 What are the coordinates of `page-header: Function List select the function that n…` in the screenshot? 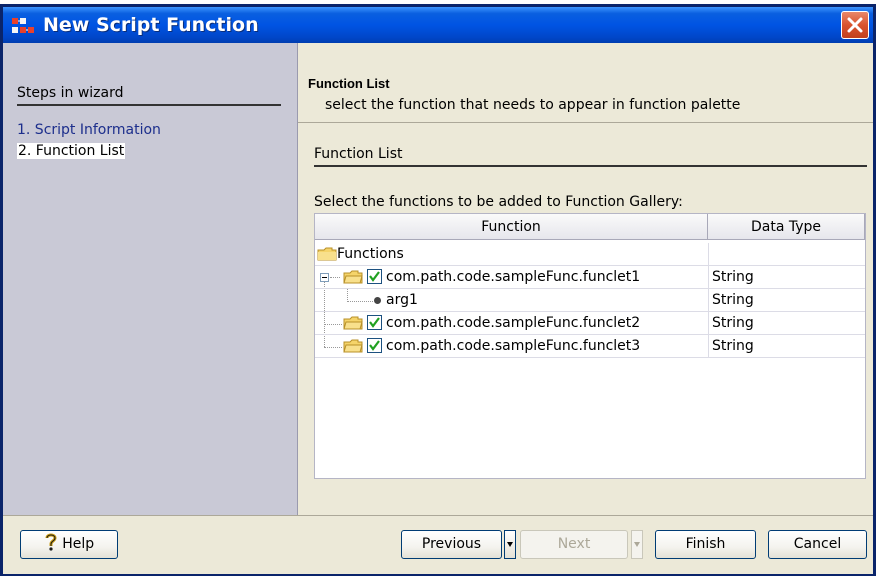 It's located at (585, 83).